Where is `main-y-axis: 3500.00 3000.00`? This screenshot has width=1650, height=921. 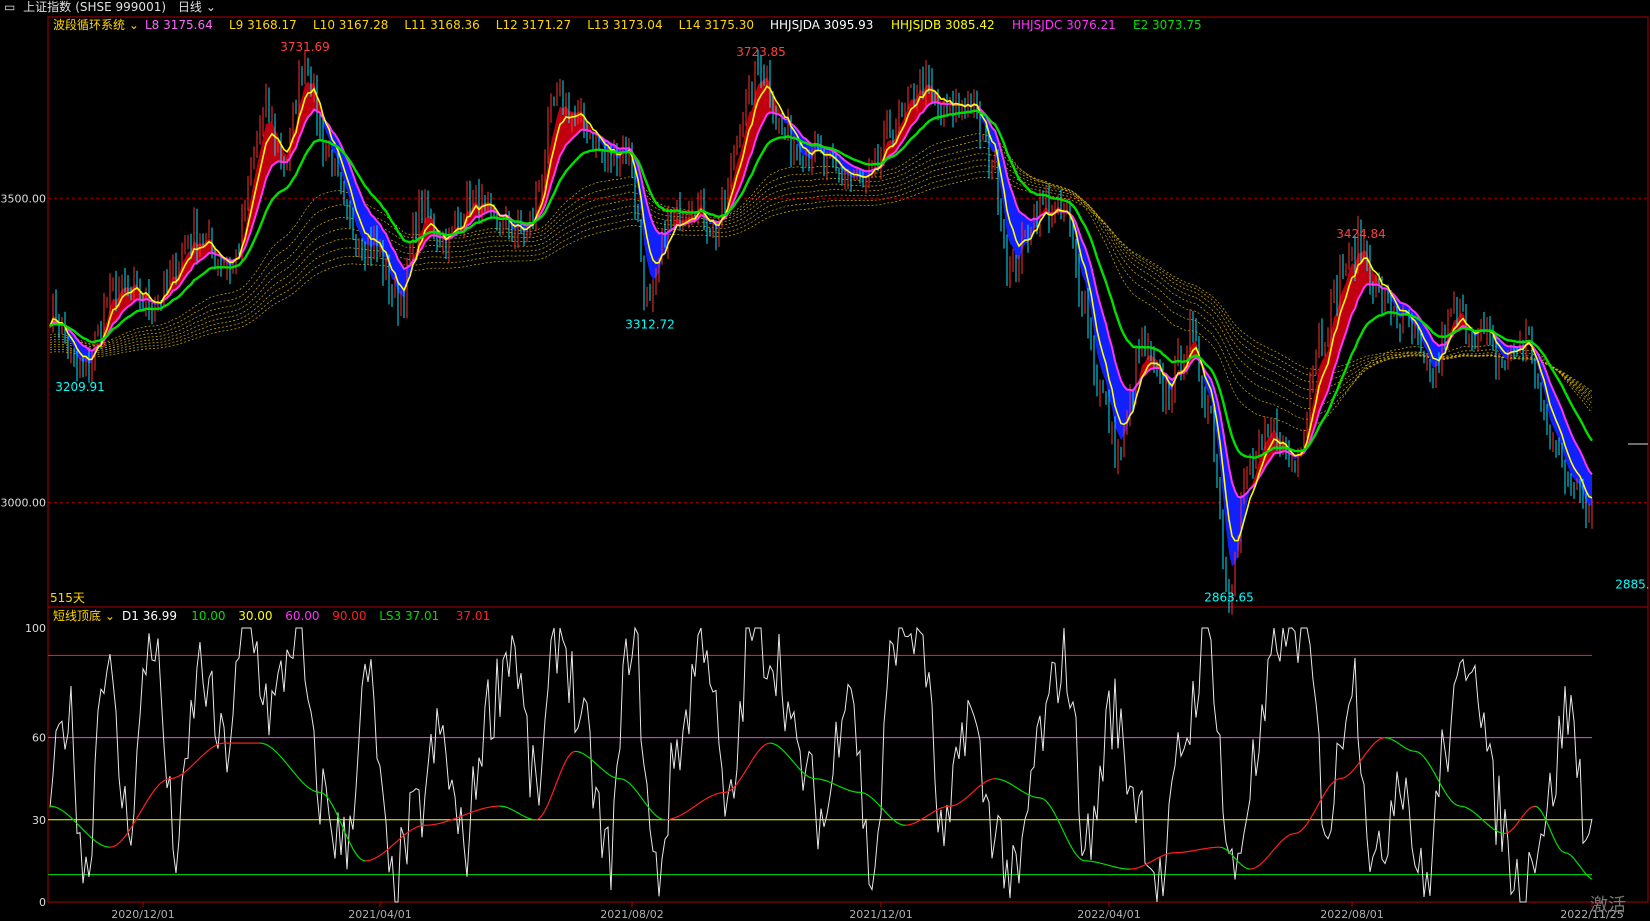 main-y-axis: 3500.00 3000.00 is located at coordinates (24, 350).